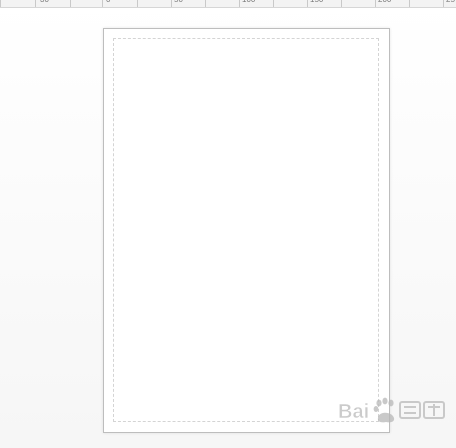  What do you see at coordinates (391, 410) in the screenshot?
I see `baidu-paw-logo-icon: Bai` at bounding box center [391, 410].